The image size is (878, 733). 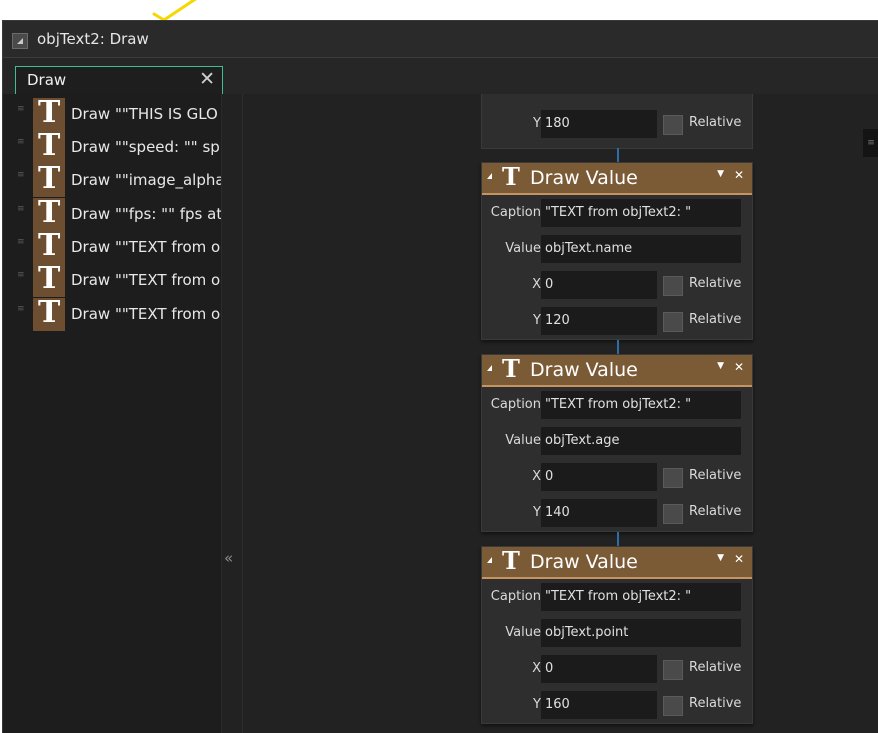 What do you see at coordinates (144, 114) in the screenshot?
I see `list-item-label: Draw ""THIS IS GLO` at bounding box center [144, 114].